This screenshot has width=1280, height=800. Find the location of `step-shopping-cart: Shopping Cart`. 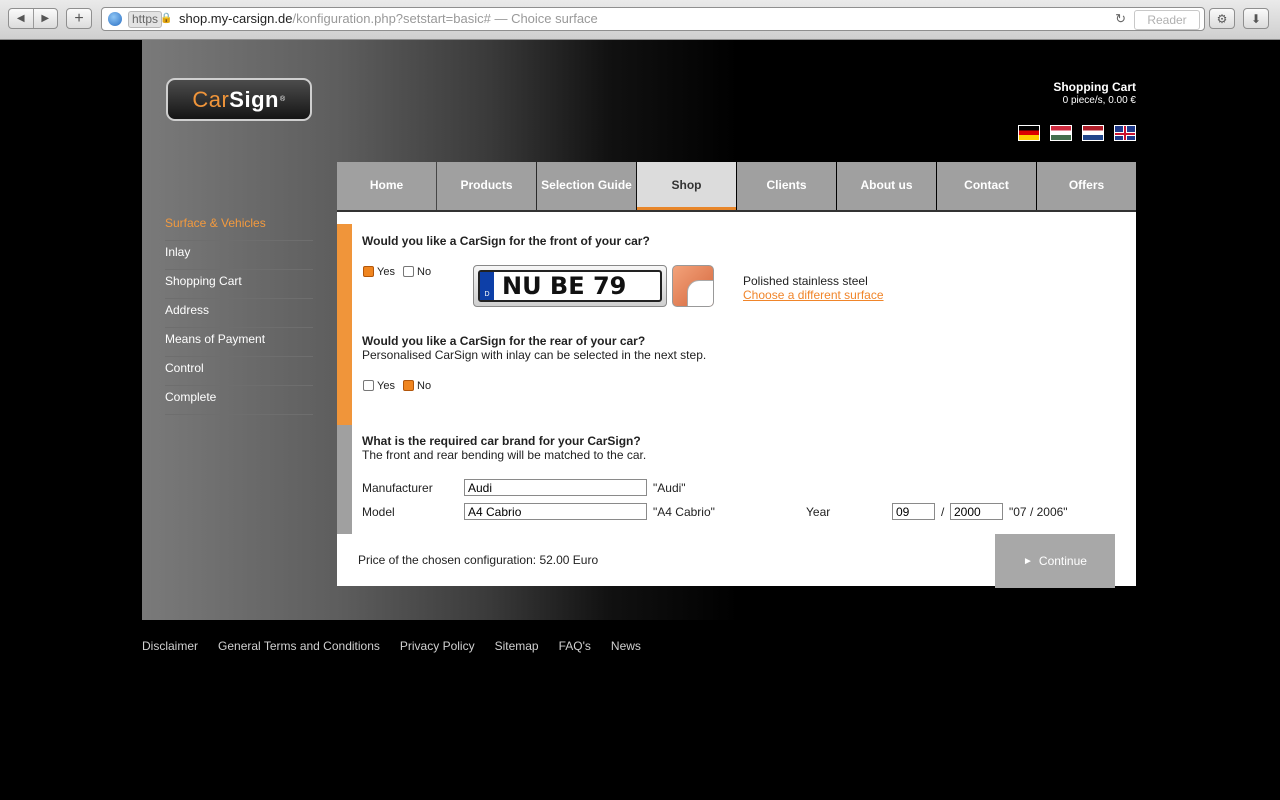

step-shopping-cart: Shopping Cart is located at coordinates (239, 285).